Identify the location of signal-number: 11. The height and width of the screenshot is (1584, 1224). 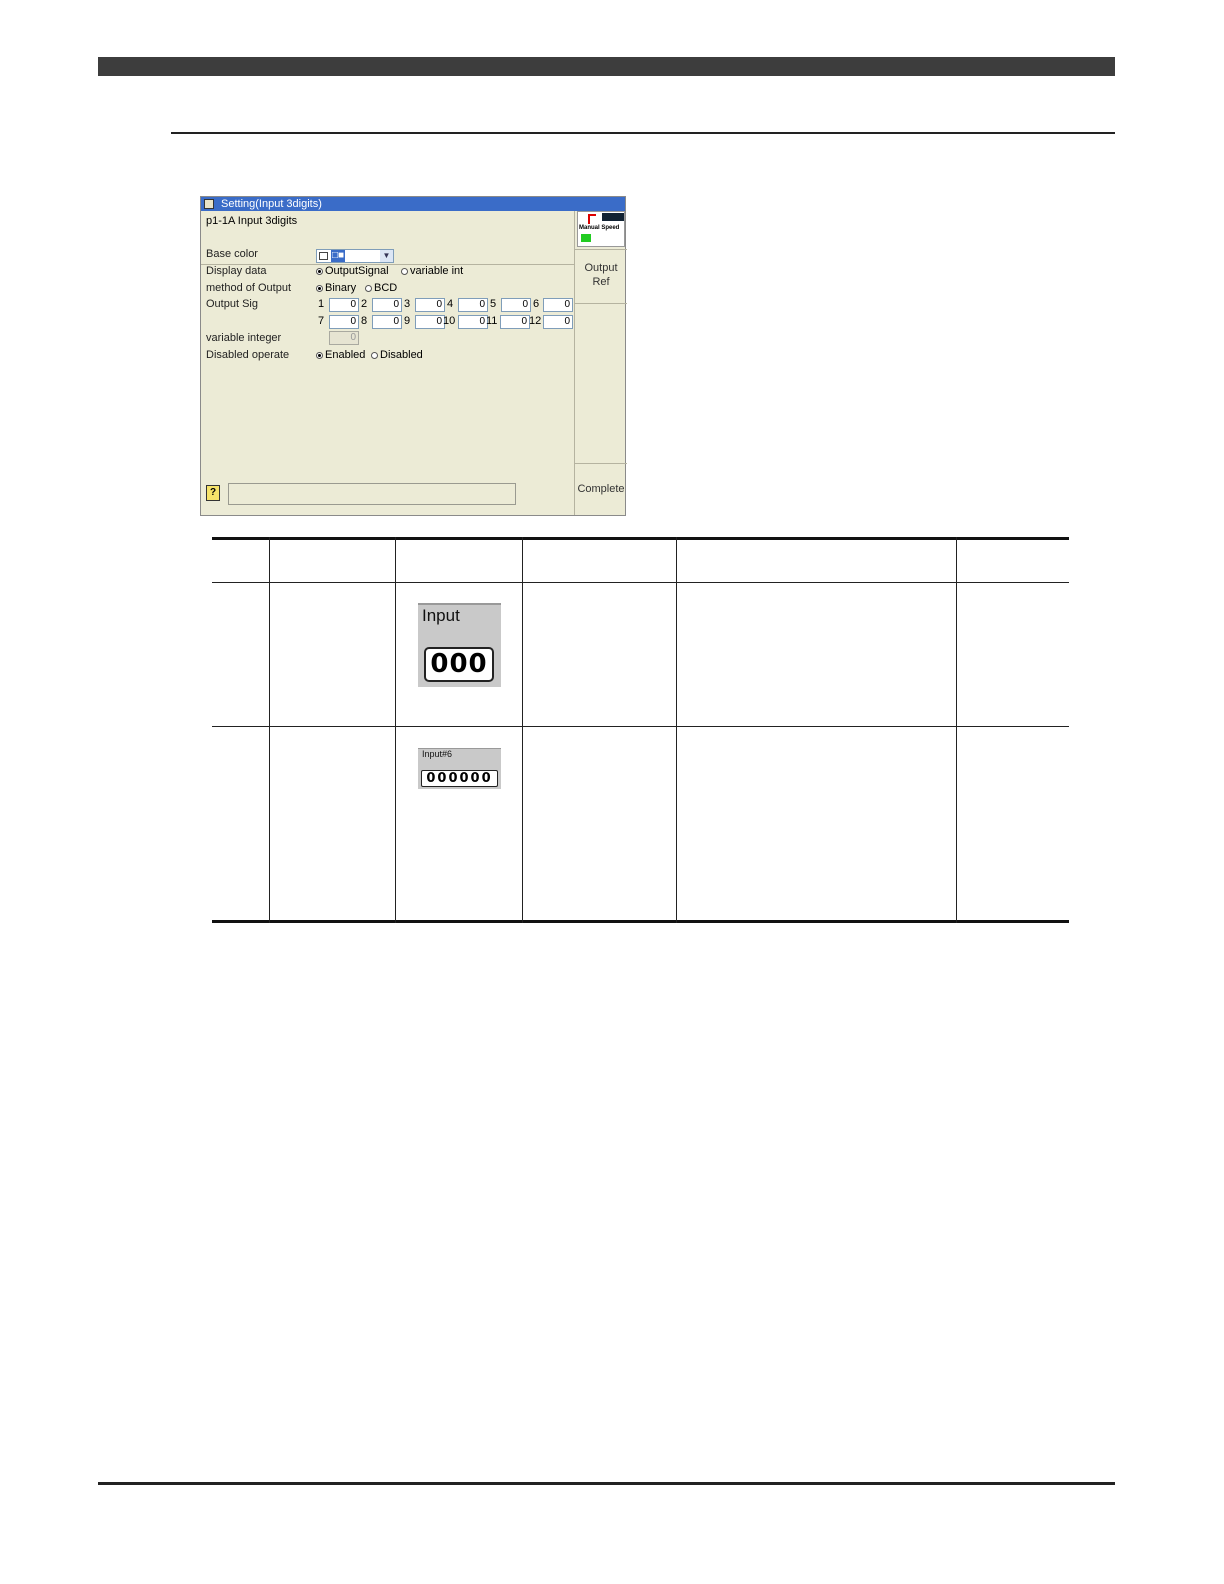
(492, 321).